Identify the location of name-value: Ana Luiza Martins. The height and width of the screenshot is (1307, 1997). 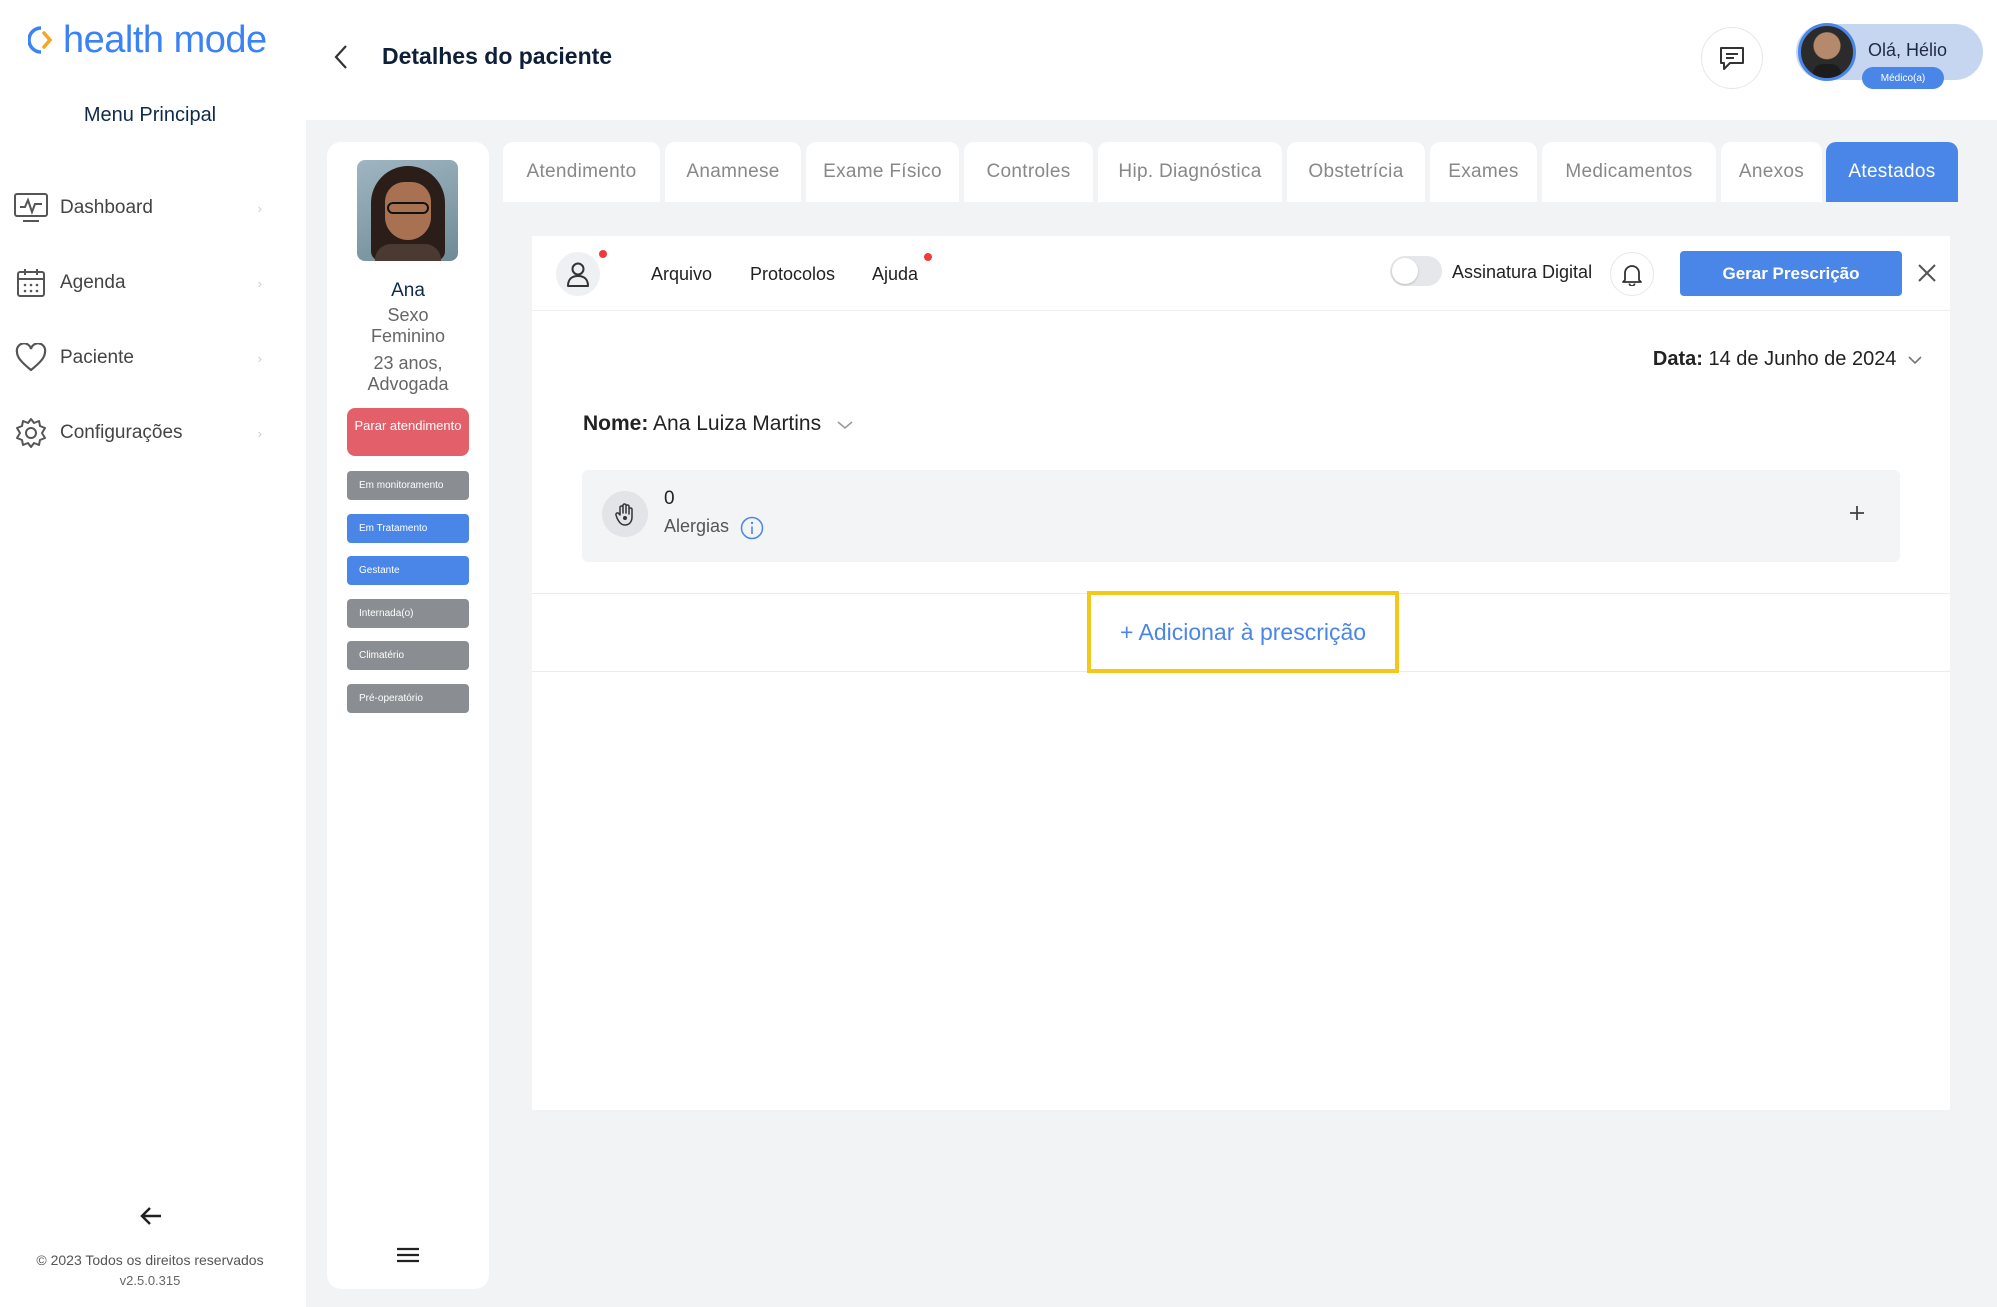
(737, 423).